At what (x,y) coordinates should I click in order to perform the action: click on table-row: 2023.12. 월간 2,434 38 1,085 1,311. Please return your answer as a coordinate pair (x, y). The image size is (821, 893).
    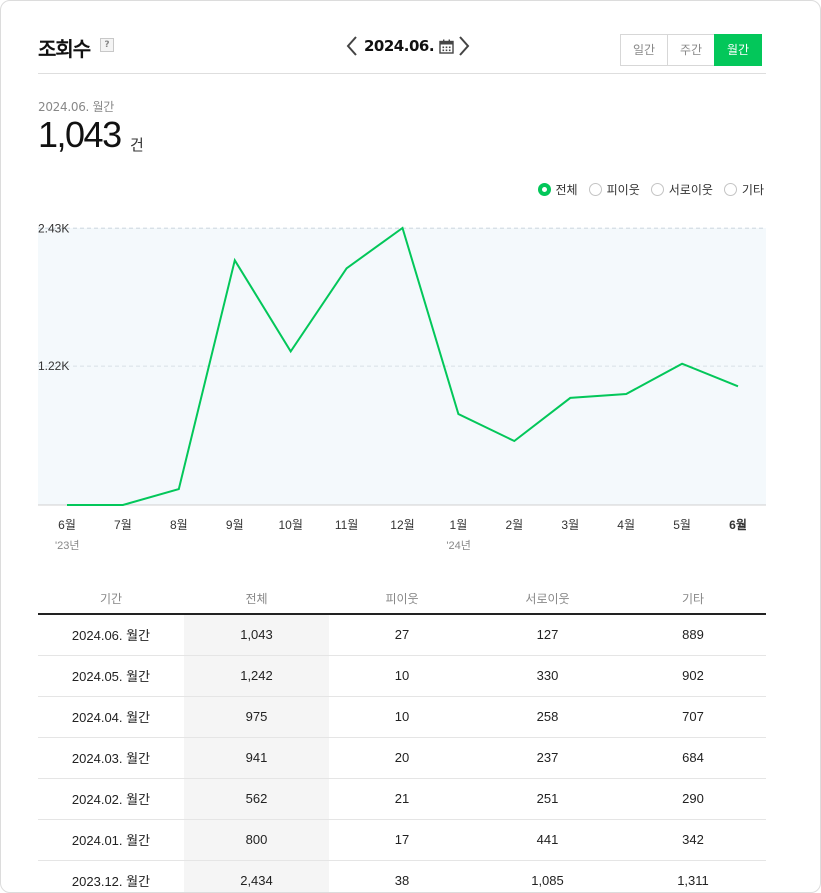
    Looking at the image, I should click on (402, 876).